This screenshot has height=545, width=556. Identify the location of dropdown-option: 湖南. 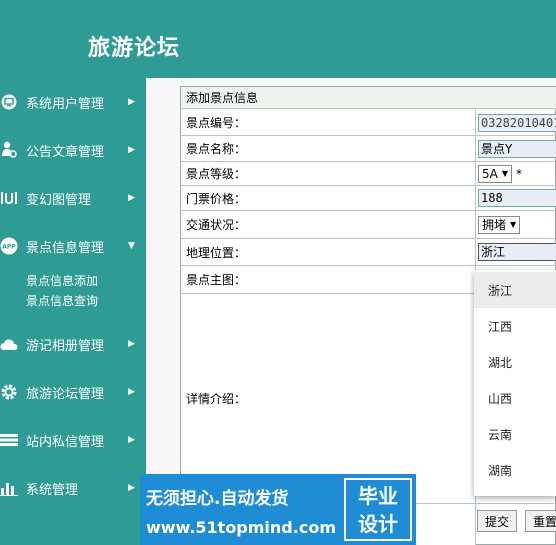
(515, 470).